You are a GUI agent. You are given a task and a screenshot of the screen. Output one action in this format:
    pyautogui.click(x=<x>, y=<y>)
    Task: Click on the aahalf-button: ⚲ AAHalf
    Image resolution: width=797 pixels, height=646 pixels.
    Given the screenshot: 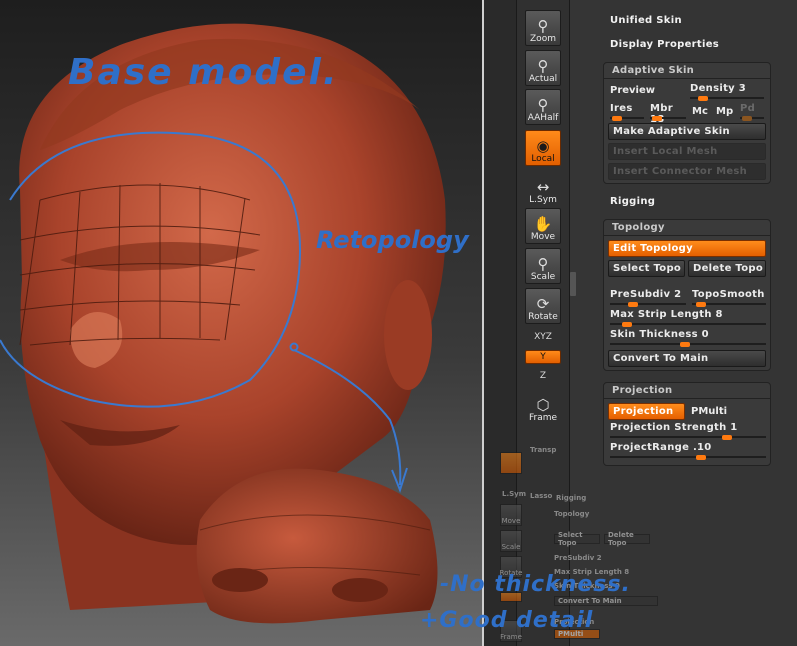 What is the action you would take?
    pyautogui.click(x=543, y=107)
    